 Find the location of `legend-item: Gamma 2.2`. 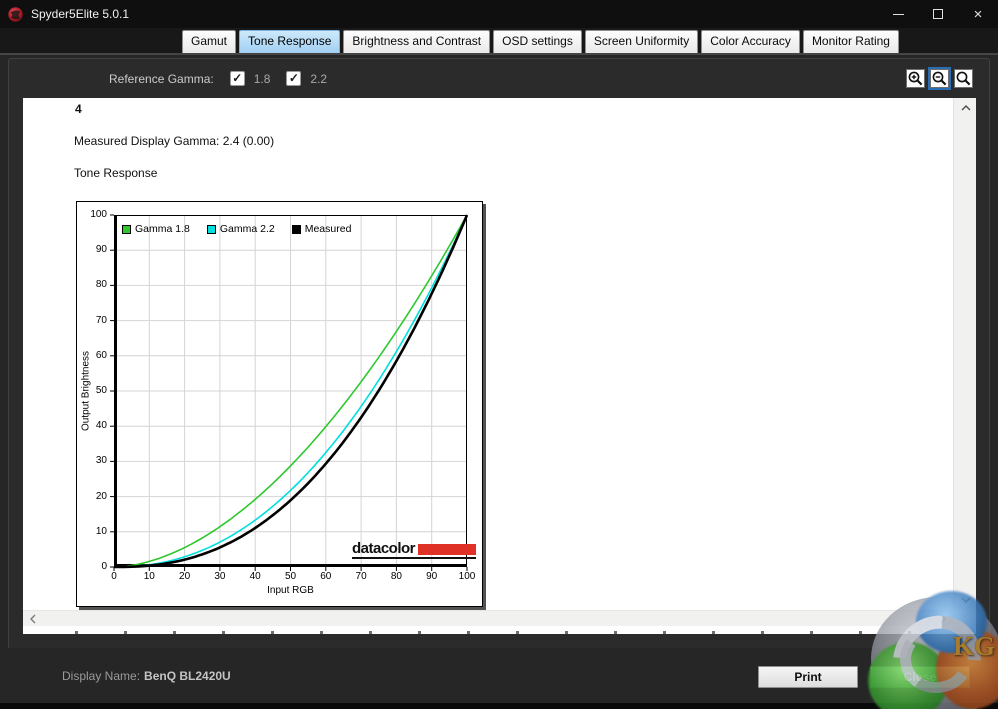

legend-item: Gamma 2.2 is located at coordinates (240, 229).